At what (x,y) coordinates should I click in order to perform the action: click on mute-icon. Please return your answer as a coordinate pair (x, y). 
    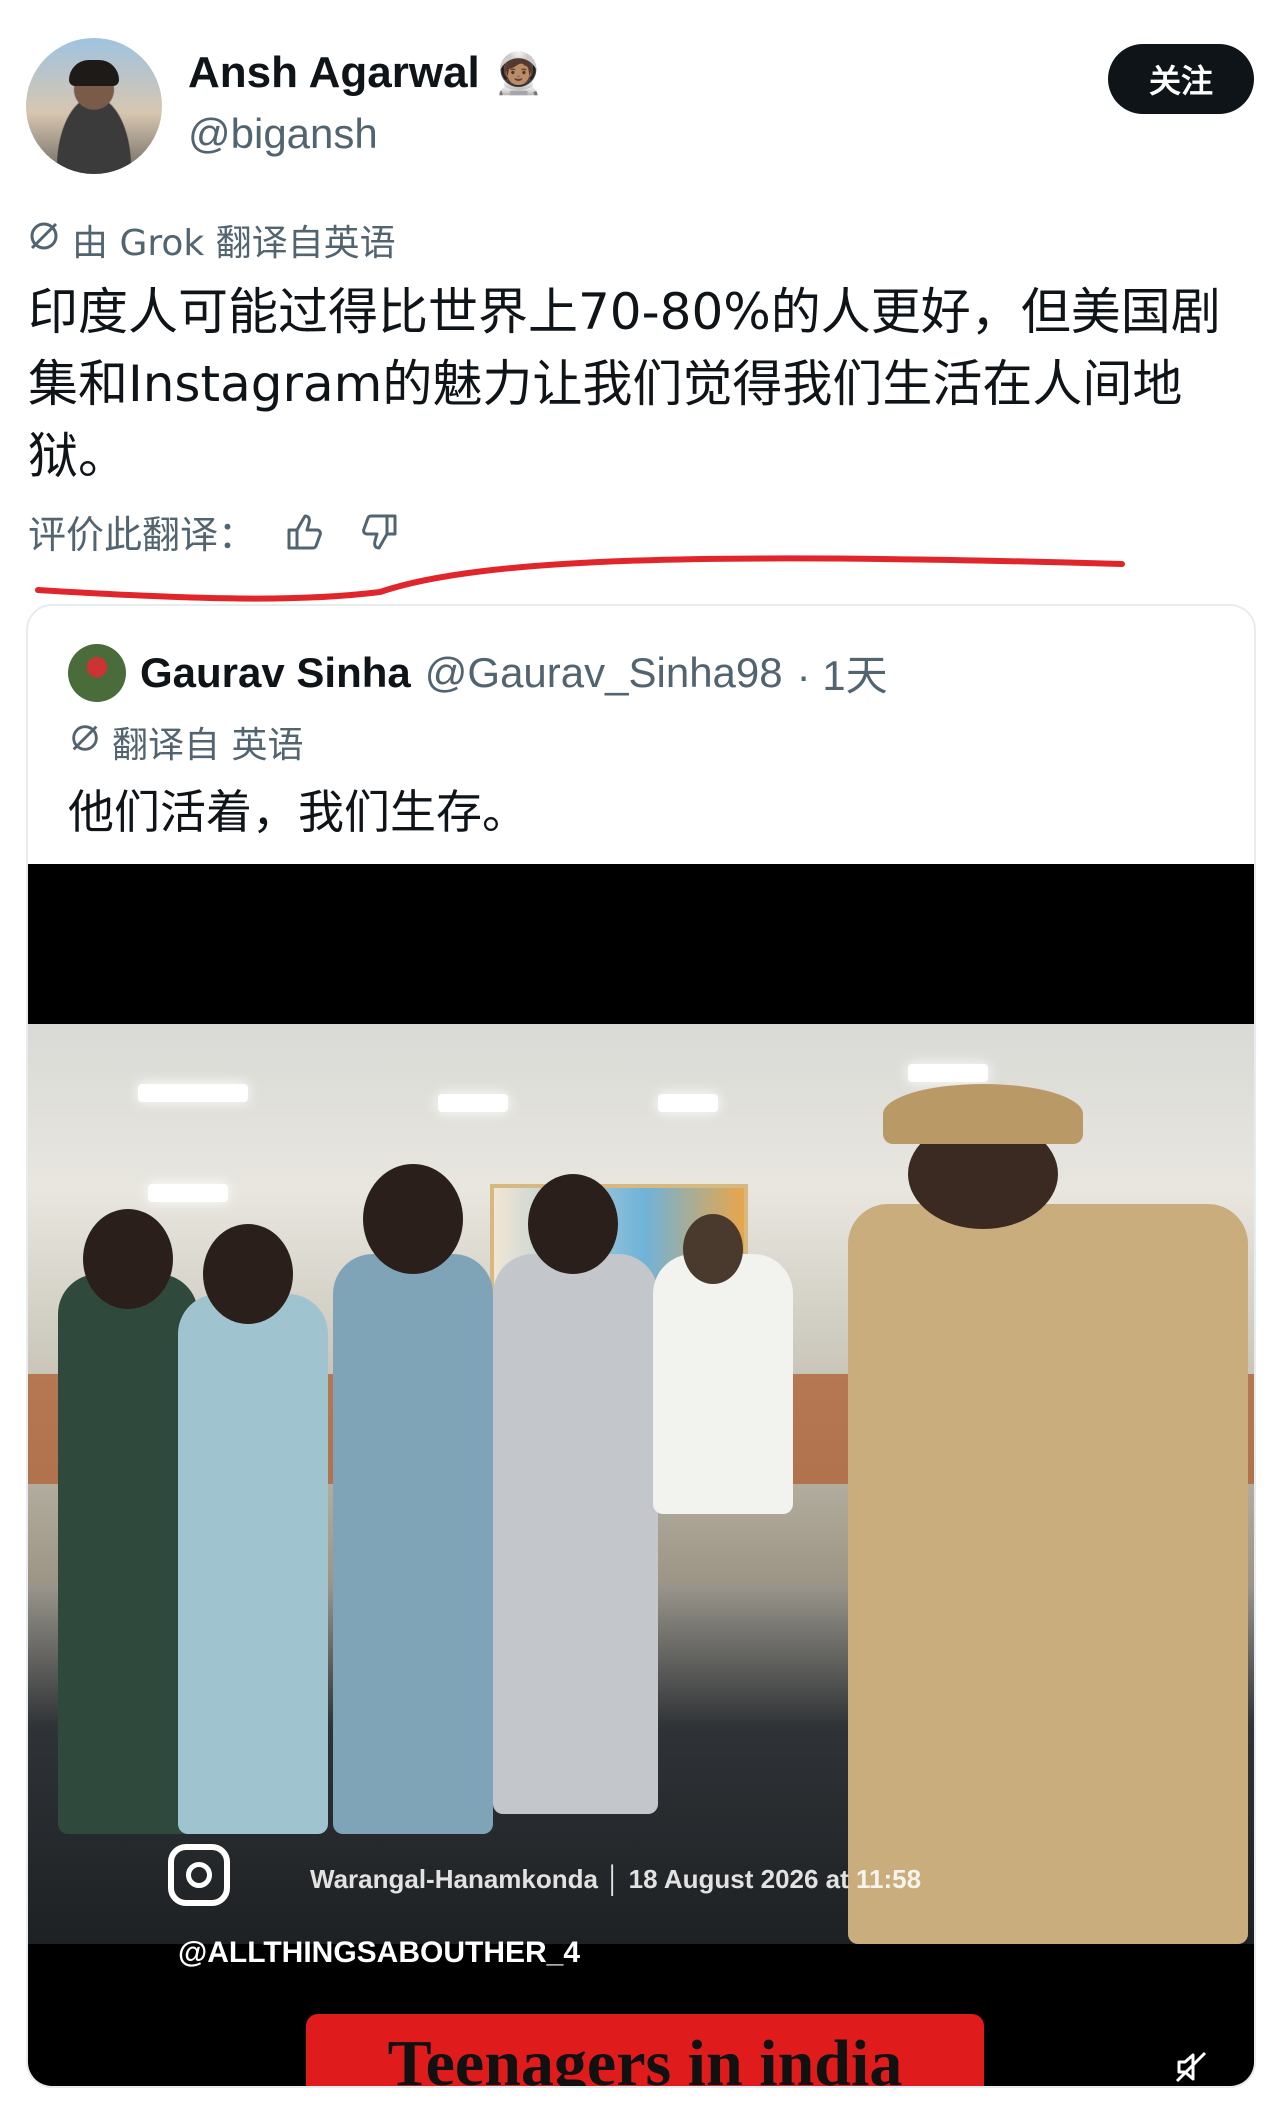
    Looking at the image, I should click on (1191, 2065).